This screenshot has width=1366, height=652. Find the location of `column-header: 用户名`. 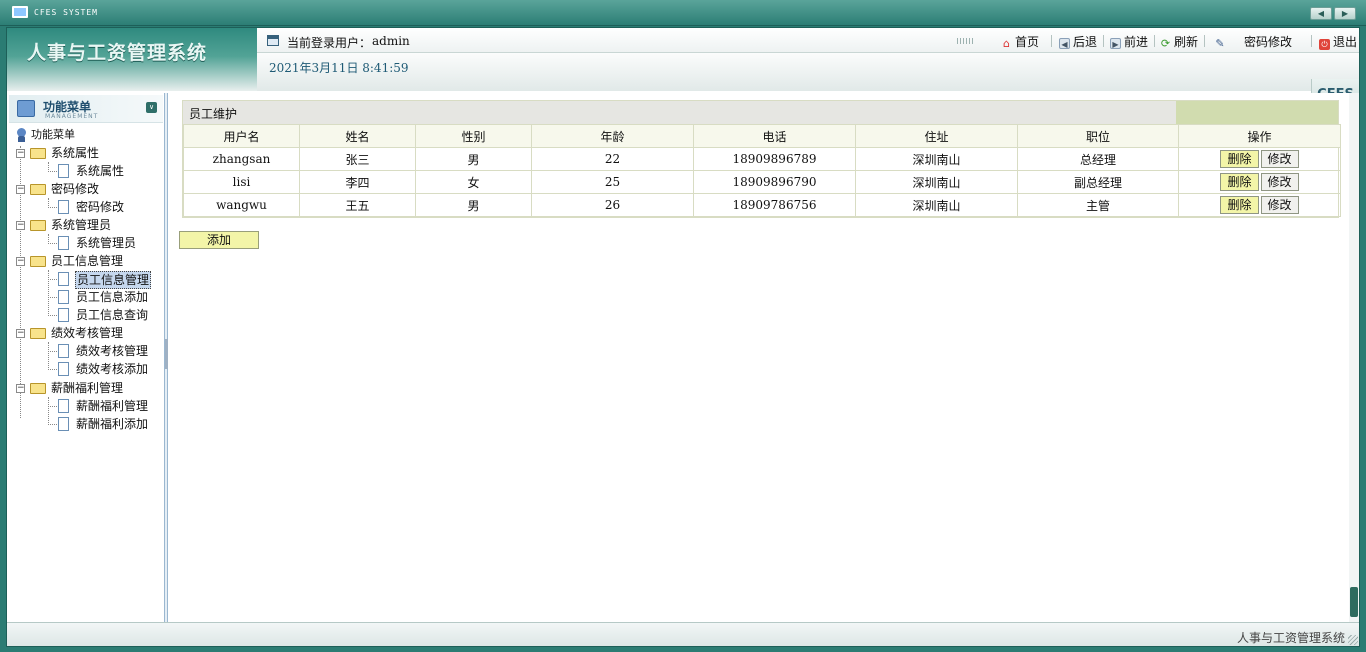

column-header: 用户名 is located at coordinates (241, 136).